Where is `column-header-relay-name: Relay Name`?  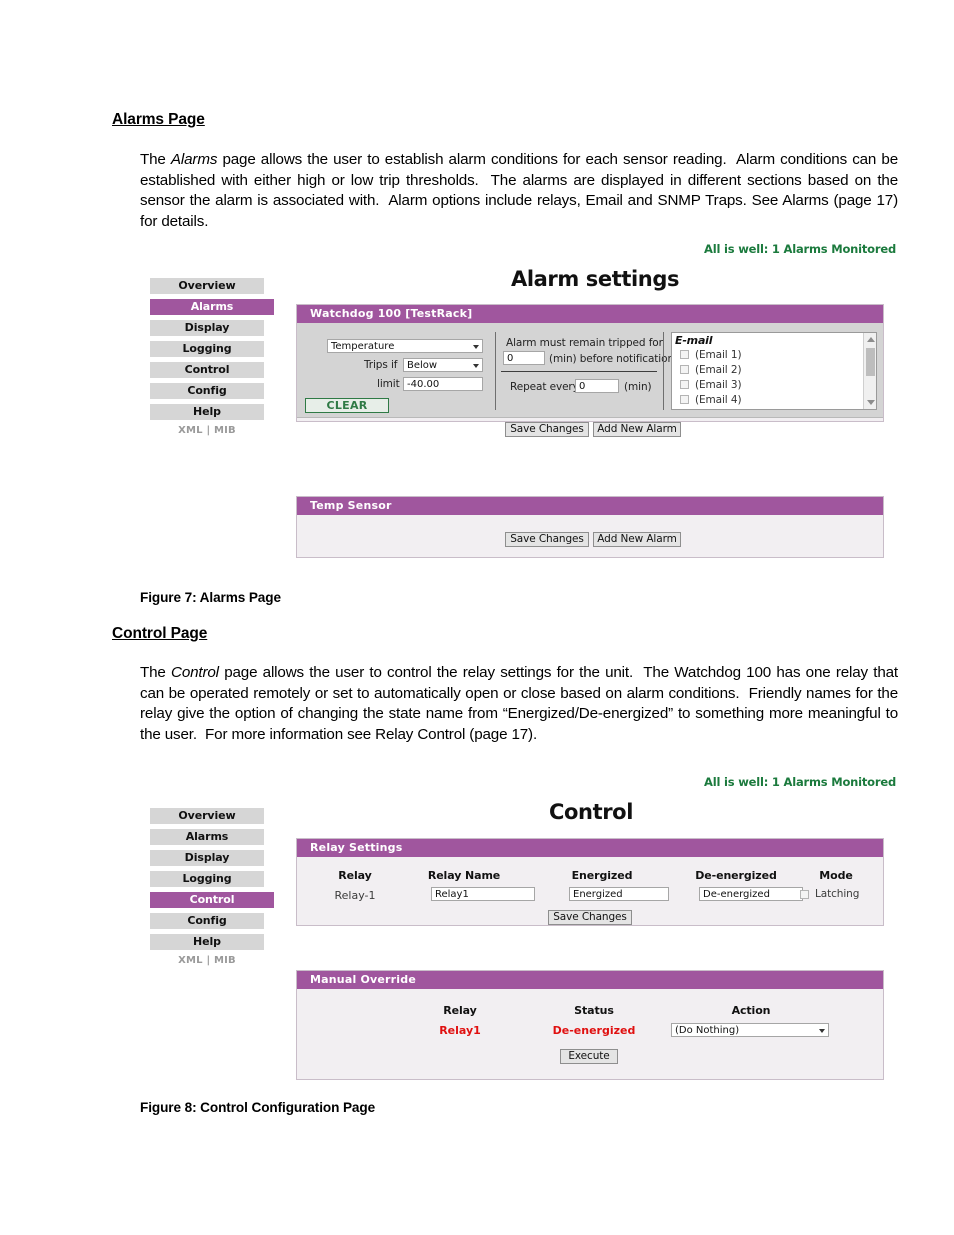 column-header-relay-name: Relay Name is located at coordinates (464, 875).